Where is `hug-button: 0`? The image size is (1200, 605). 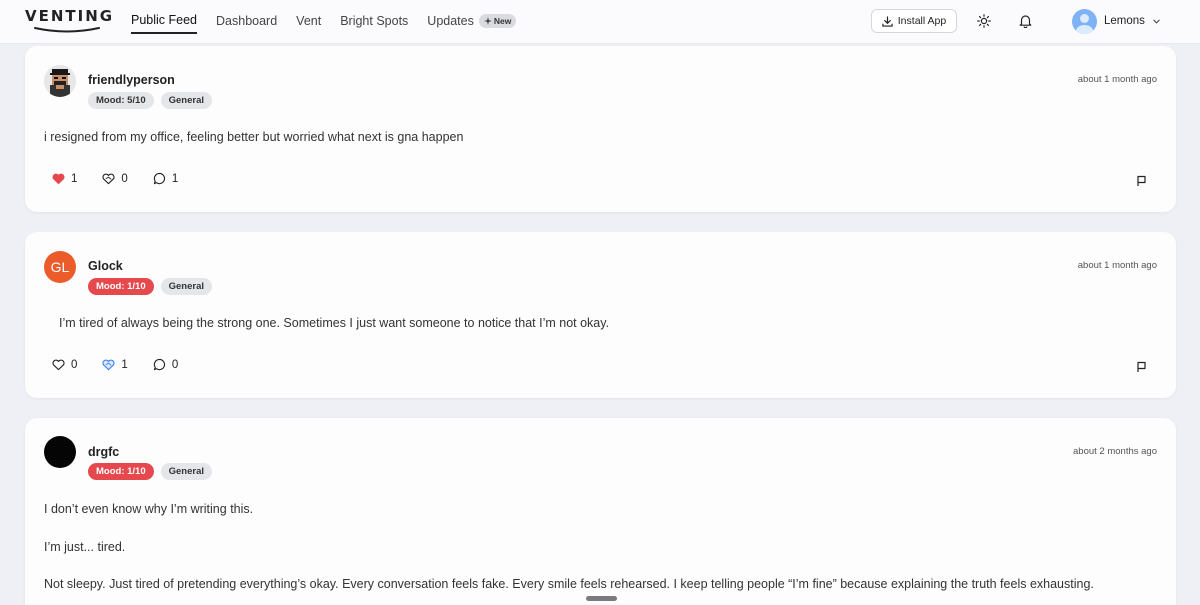 hug-button: 0 is located at coordinates (115, 178).